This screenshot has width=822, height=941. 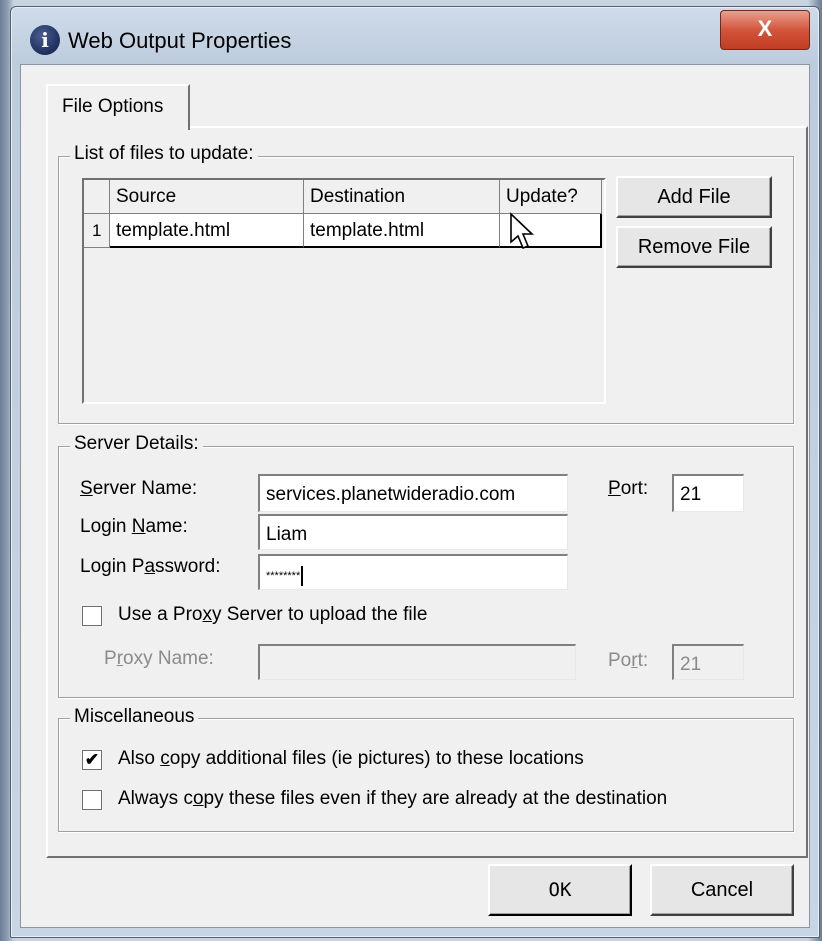 What do you see at coordinates (45, 40) in the screenshot?
I see `info-icon: i` at bounding box center [45, 40].